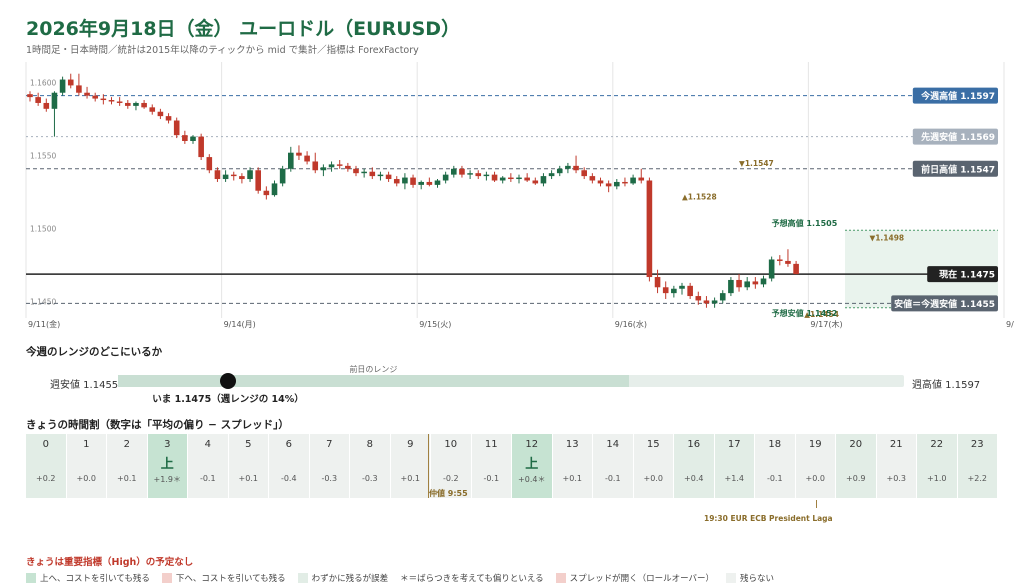  I want to click on previous-day-range, so click(373, 381).